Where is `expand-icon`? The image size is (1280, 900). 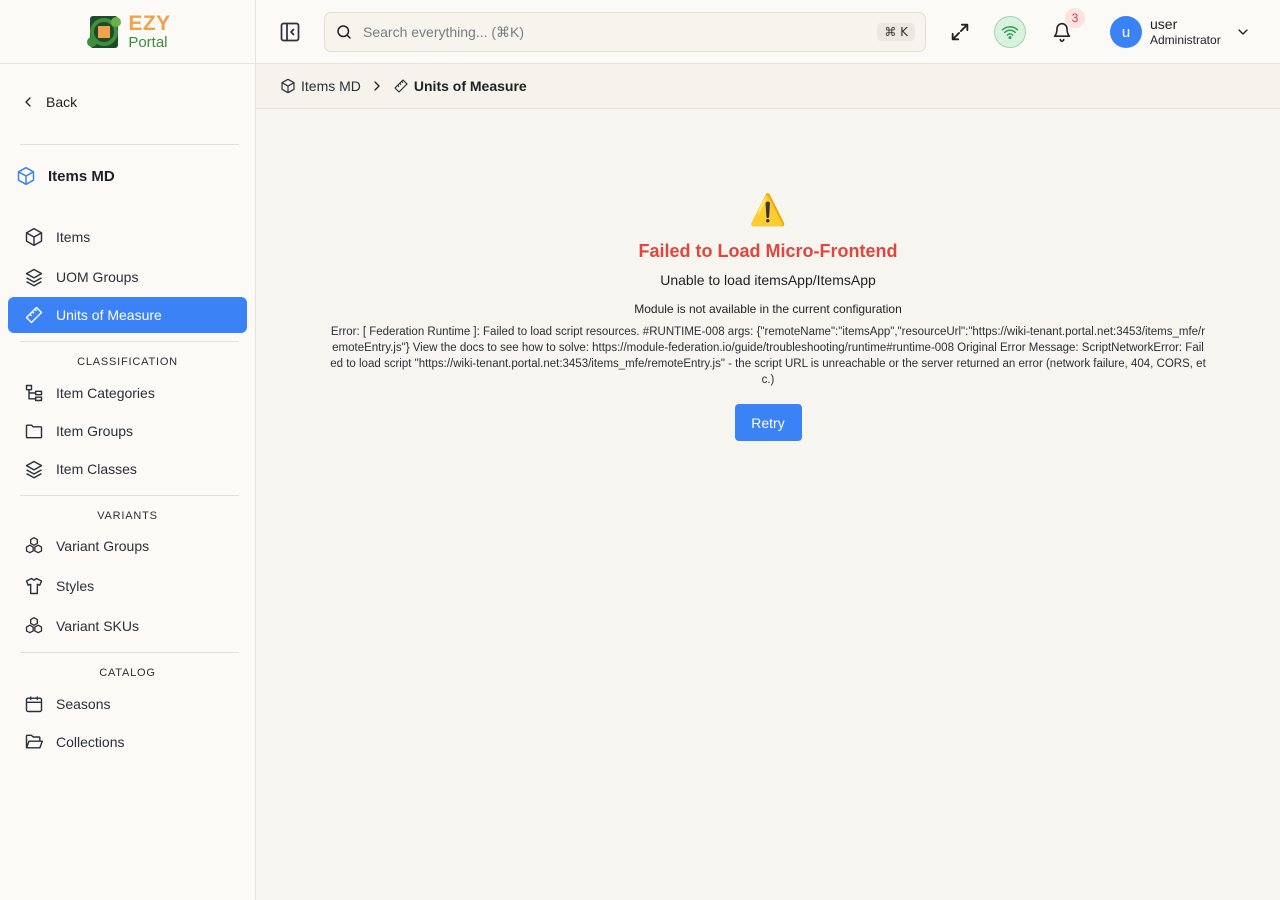 expand-icon is located at coordinates (960, 32).